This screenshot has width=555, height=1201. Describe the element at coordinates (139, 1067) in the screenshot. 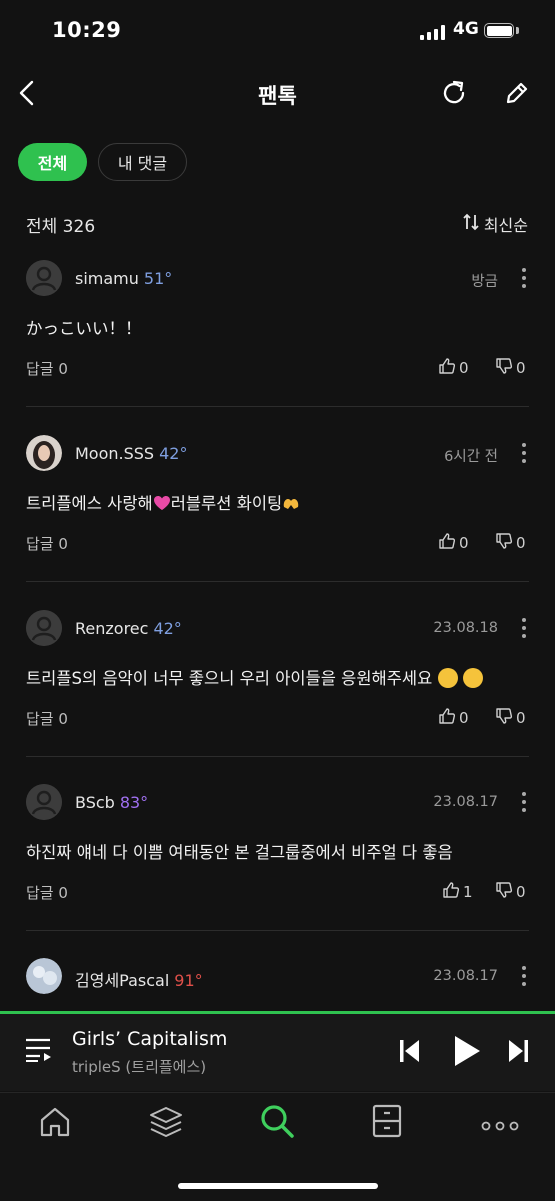

I see `artist-name: tripleS (트리플에스)` at that location.